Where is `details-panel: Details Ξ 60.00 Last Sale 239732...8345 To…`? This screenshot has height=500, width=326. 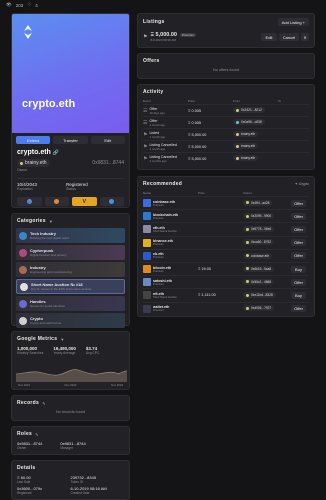
details-panel: Details Ξ 60.00 Last Sale 239732...8345 To… is located at coordinates (70, 480).